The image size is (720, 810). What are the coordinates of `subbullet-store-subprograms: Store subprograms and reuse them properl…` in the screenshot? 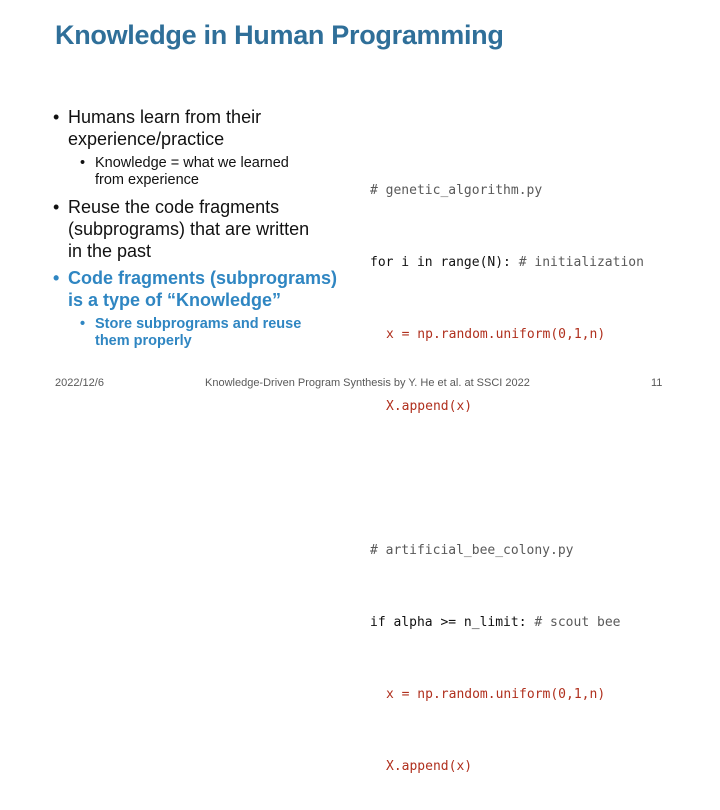 It's located at (216, 333).